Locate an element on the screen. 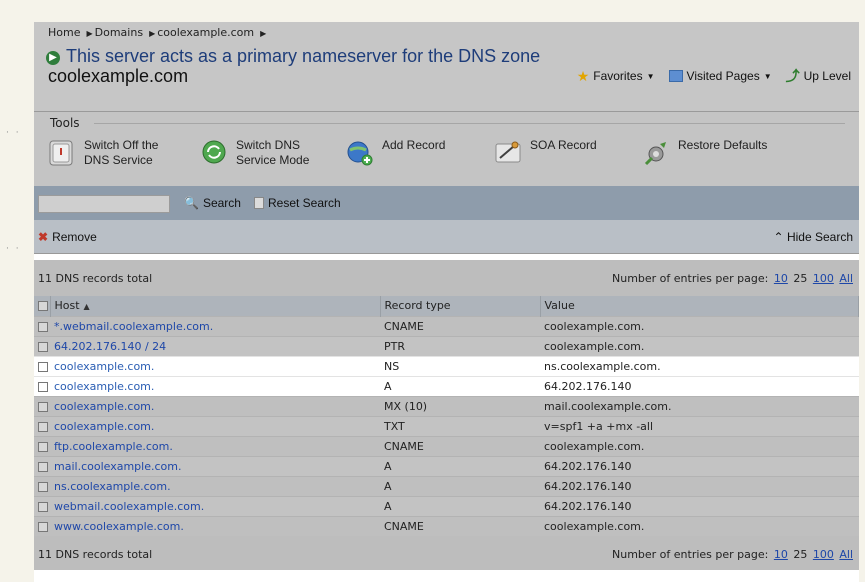 Image resolution: width=865 pixels, height=582 pixels. action-bar: ✖ Remove ⌃ Hide Search is located at coordinates (446, 237).